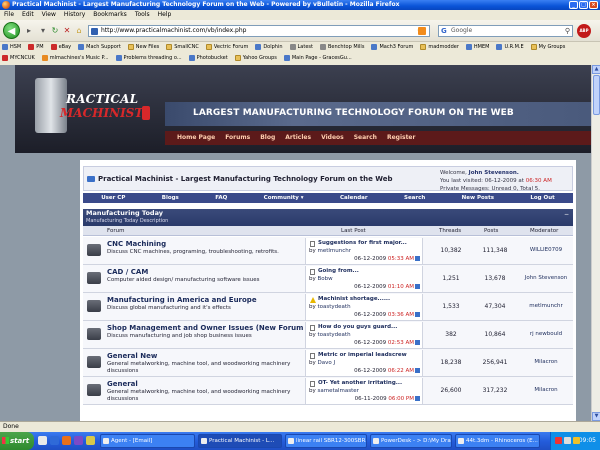  Describe the element at coordinates (208, 58) in the screenshot. I see `bookmark-photobucket: Photobucket` at that location.